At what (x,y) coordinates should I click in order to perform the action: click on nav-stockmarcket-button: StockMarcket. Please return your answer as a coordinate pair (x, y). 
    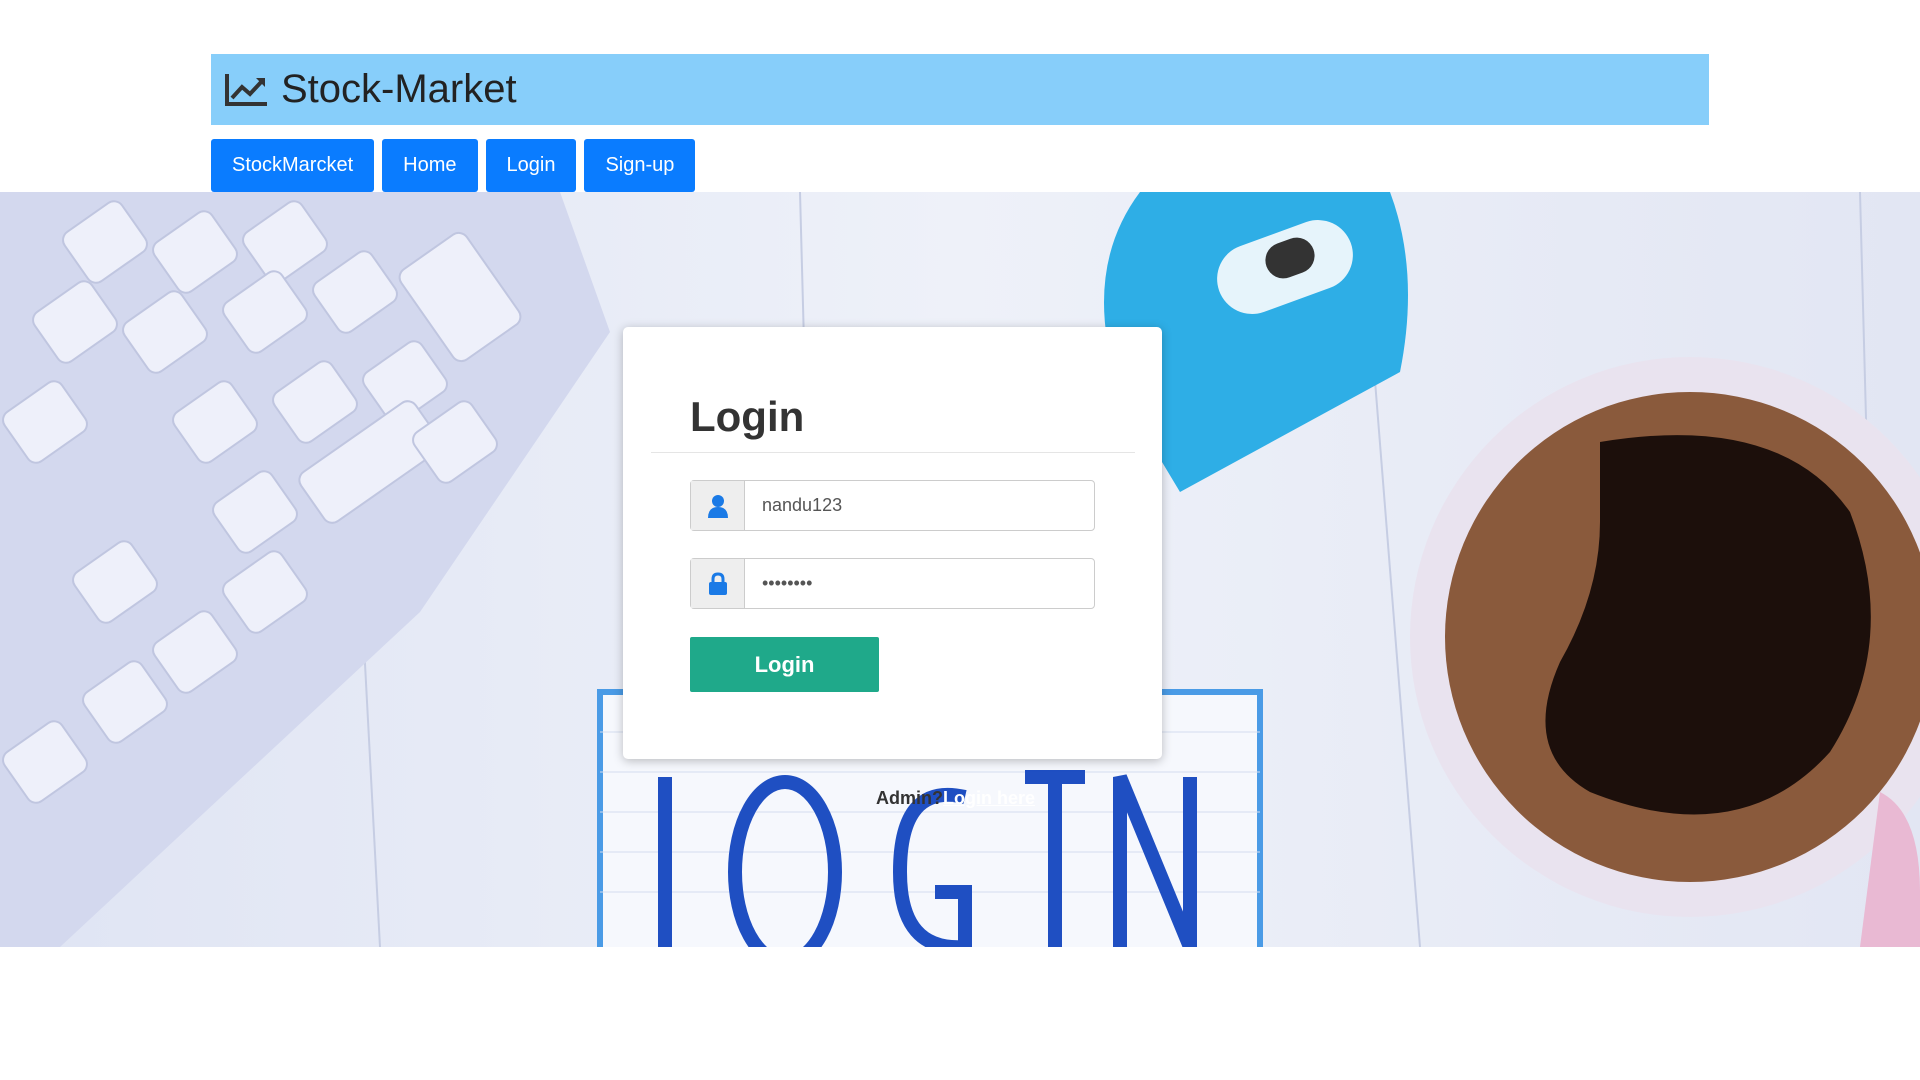
    Looking at the image, I should click on (293, 165).